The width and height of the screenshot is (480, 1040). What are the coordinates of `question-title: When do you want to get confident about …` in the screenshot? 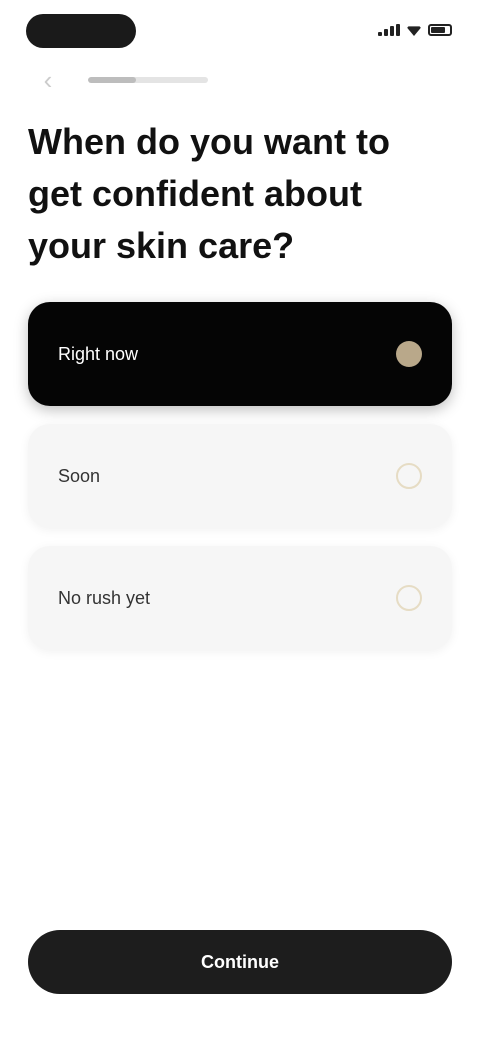 It's located at (209, 193).